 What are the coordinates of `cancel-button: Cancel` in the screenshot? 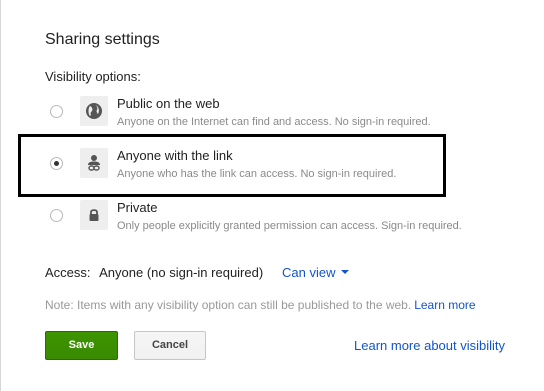 It's located at (170, 345).